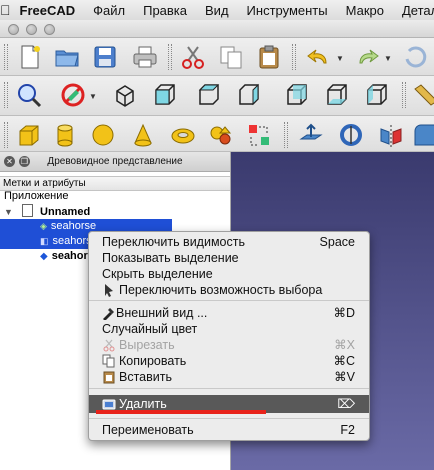  Describe the element at coordinates (73, 95) in the screenshot. I see `draw-style-icon` at that location.